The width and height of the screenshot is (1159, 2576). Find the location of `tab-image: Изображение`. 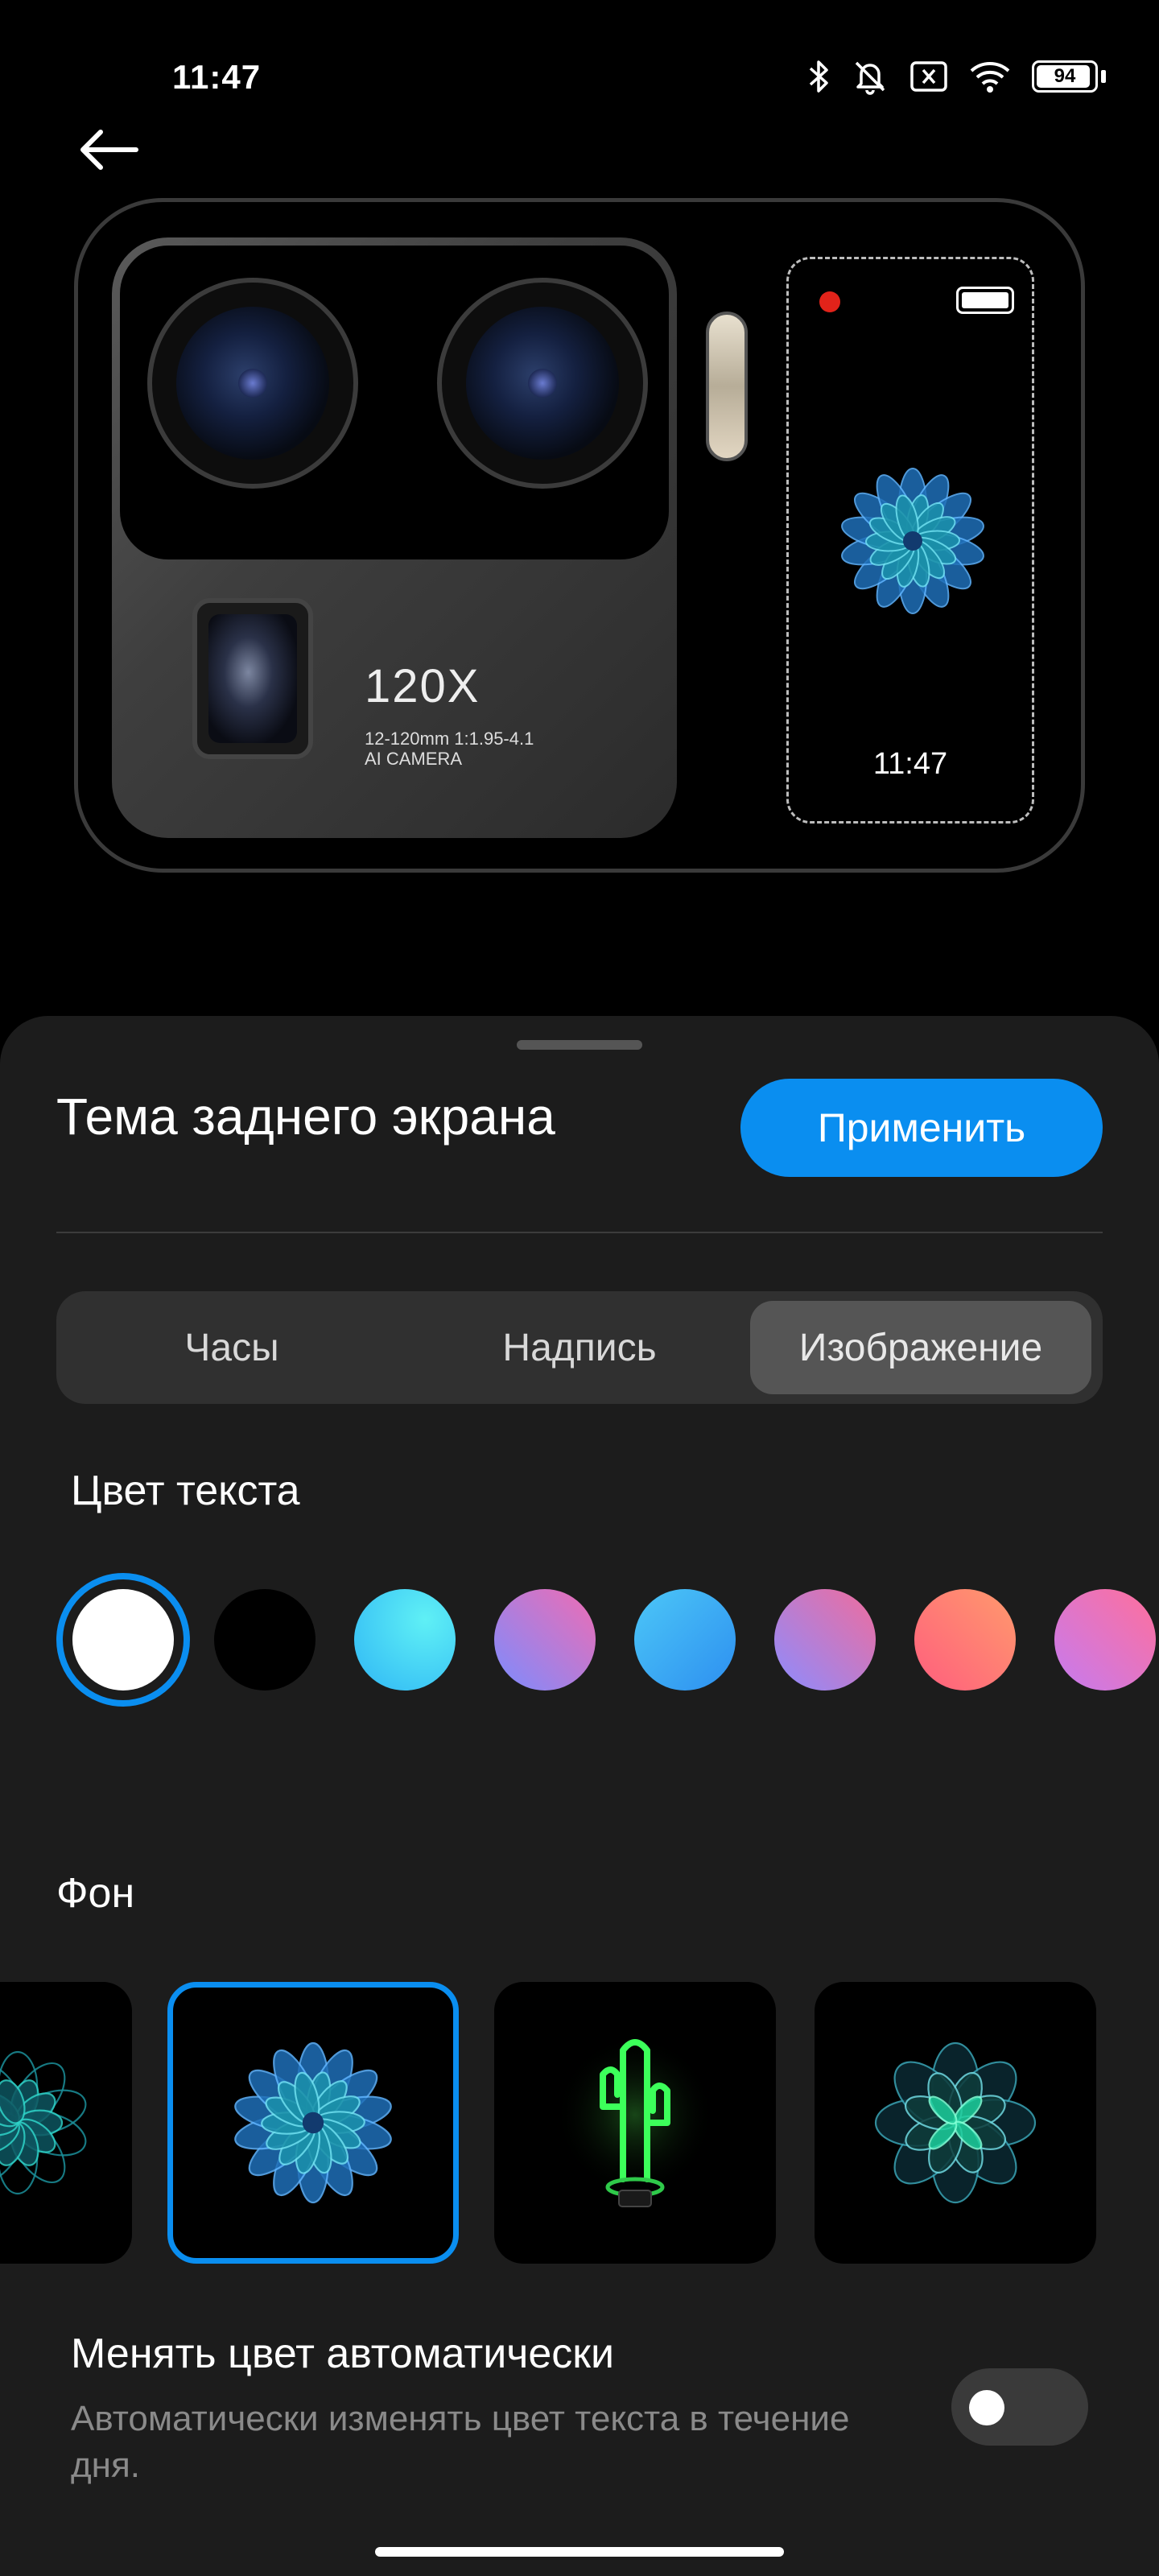

tab-image: Изображение is located at coordinates (921, 1347).